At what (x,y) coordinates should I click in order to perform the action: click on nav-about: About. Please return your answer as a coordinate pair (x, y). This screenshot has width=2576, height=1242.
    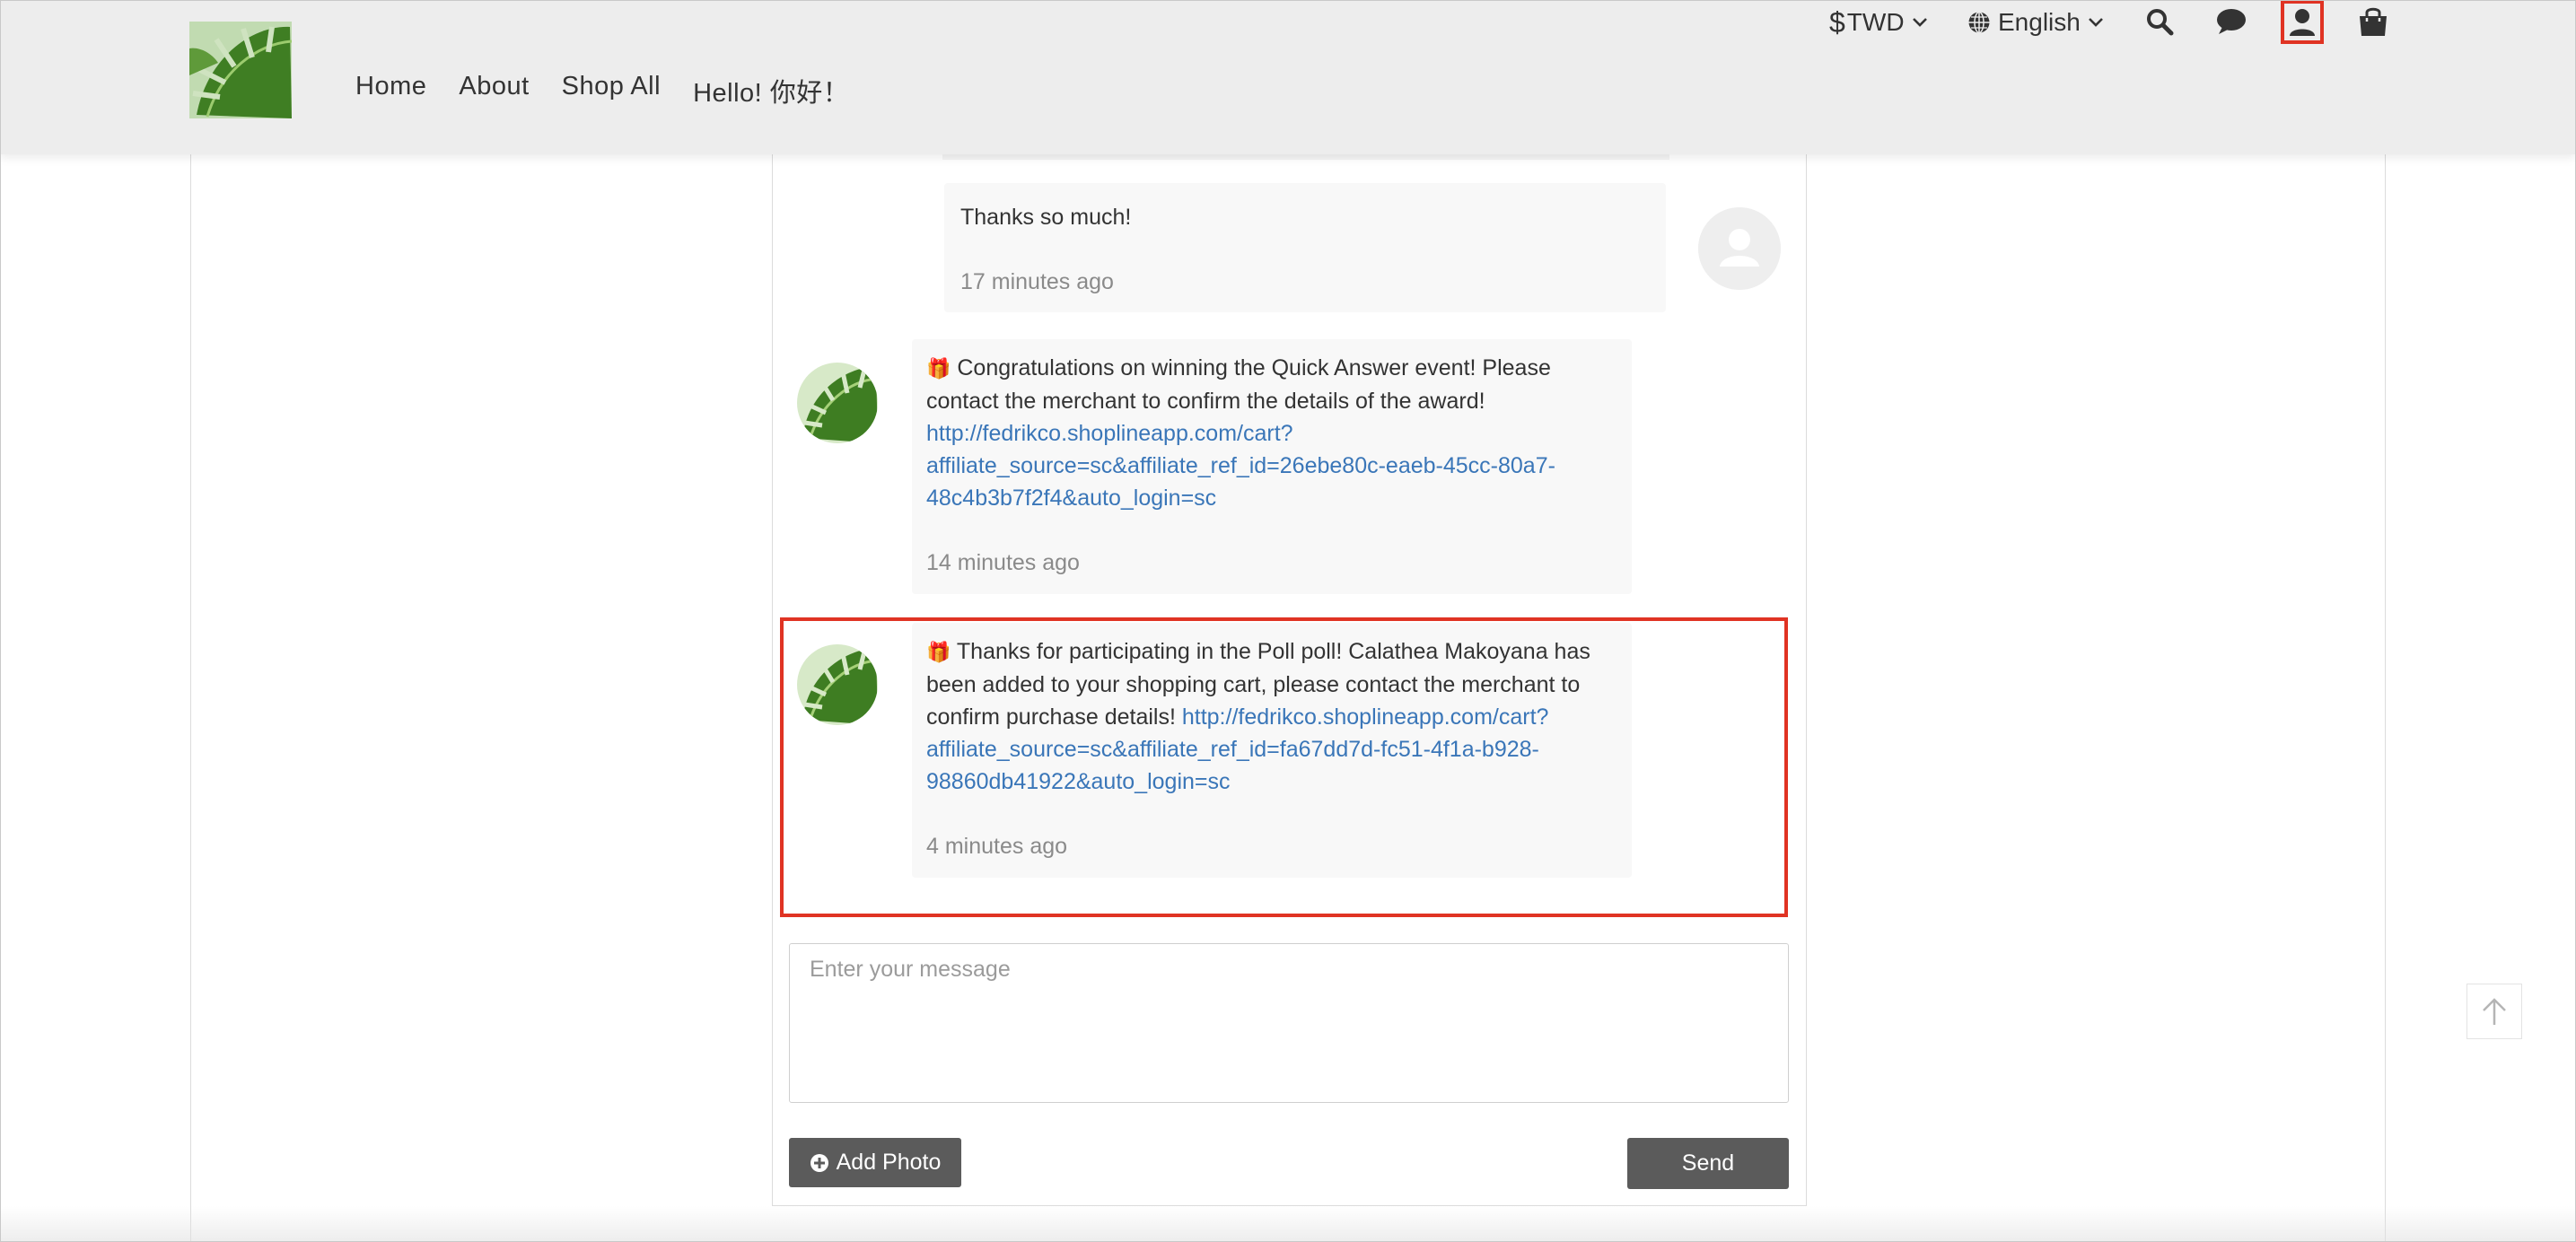
    Looking at the image, I should click on (494, 90).